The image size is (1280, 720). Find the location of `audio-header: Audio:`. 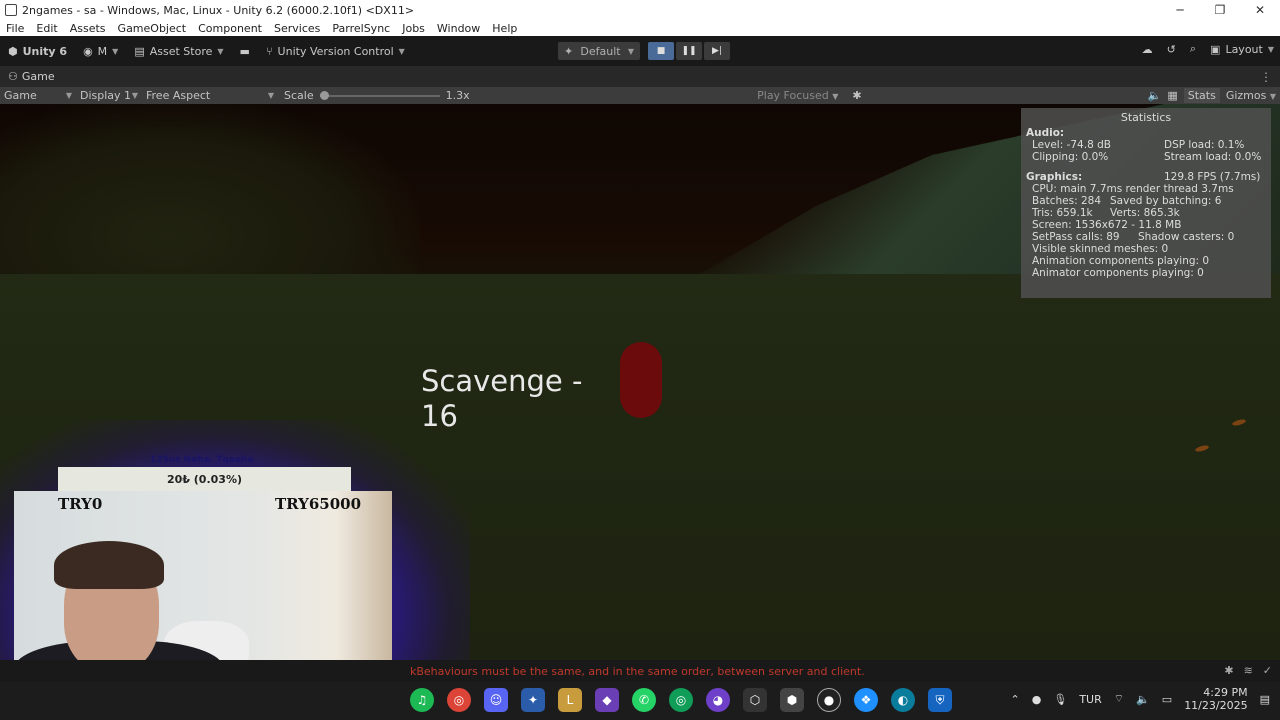

audio-header: Audio: is located at coordinates (1045, 133).